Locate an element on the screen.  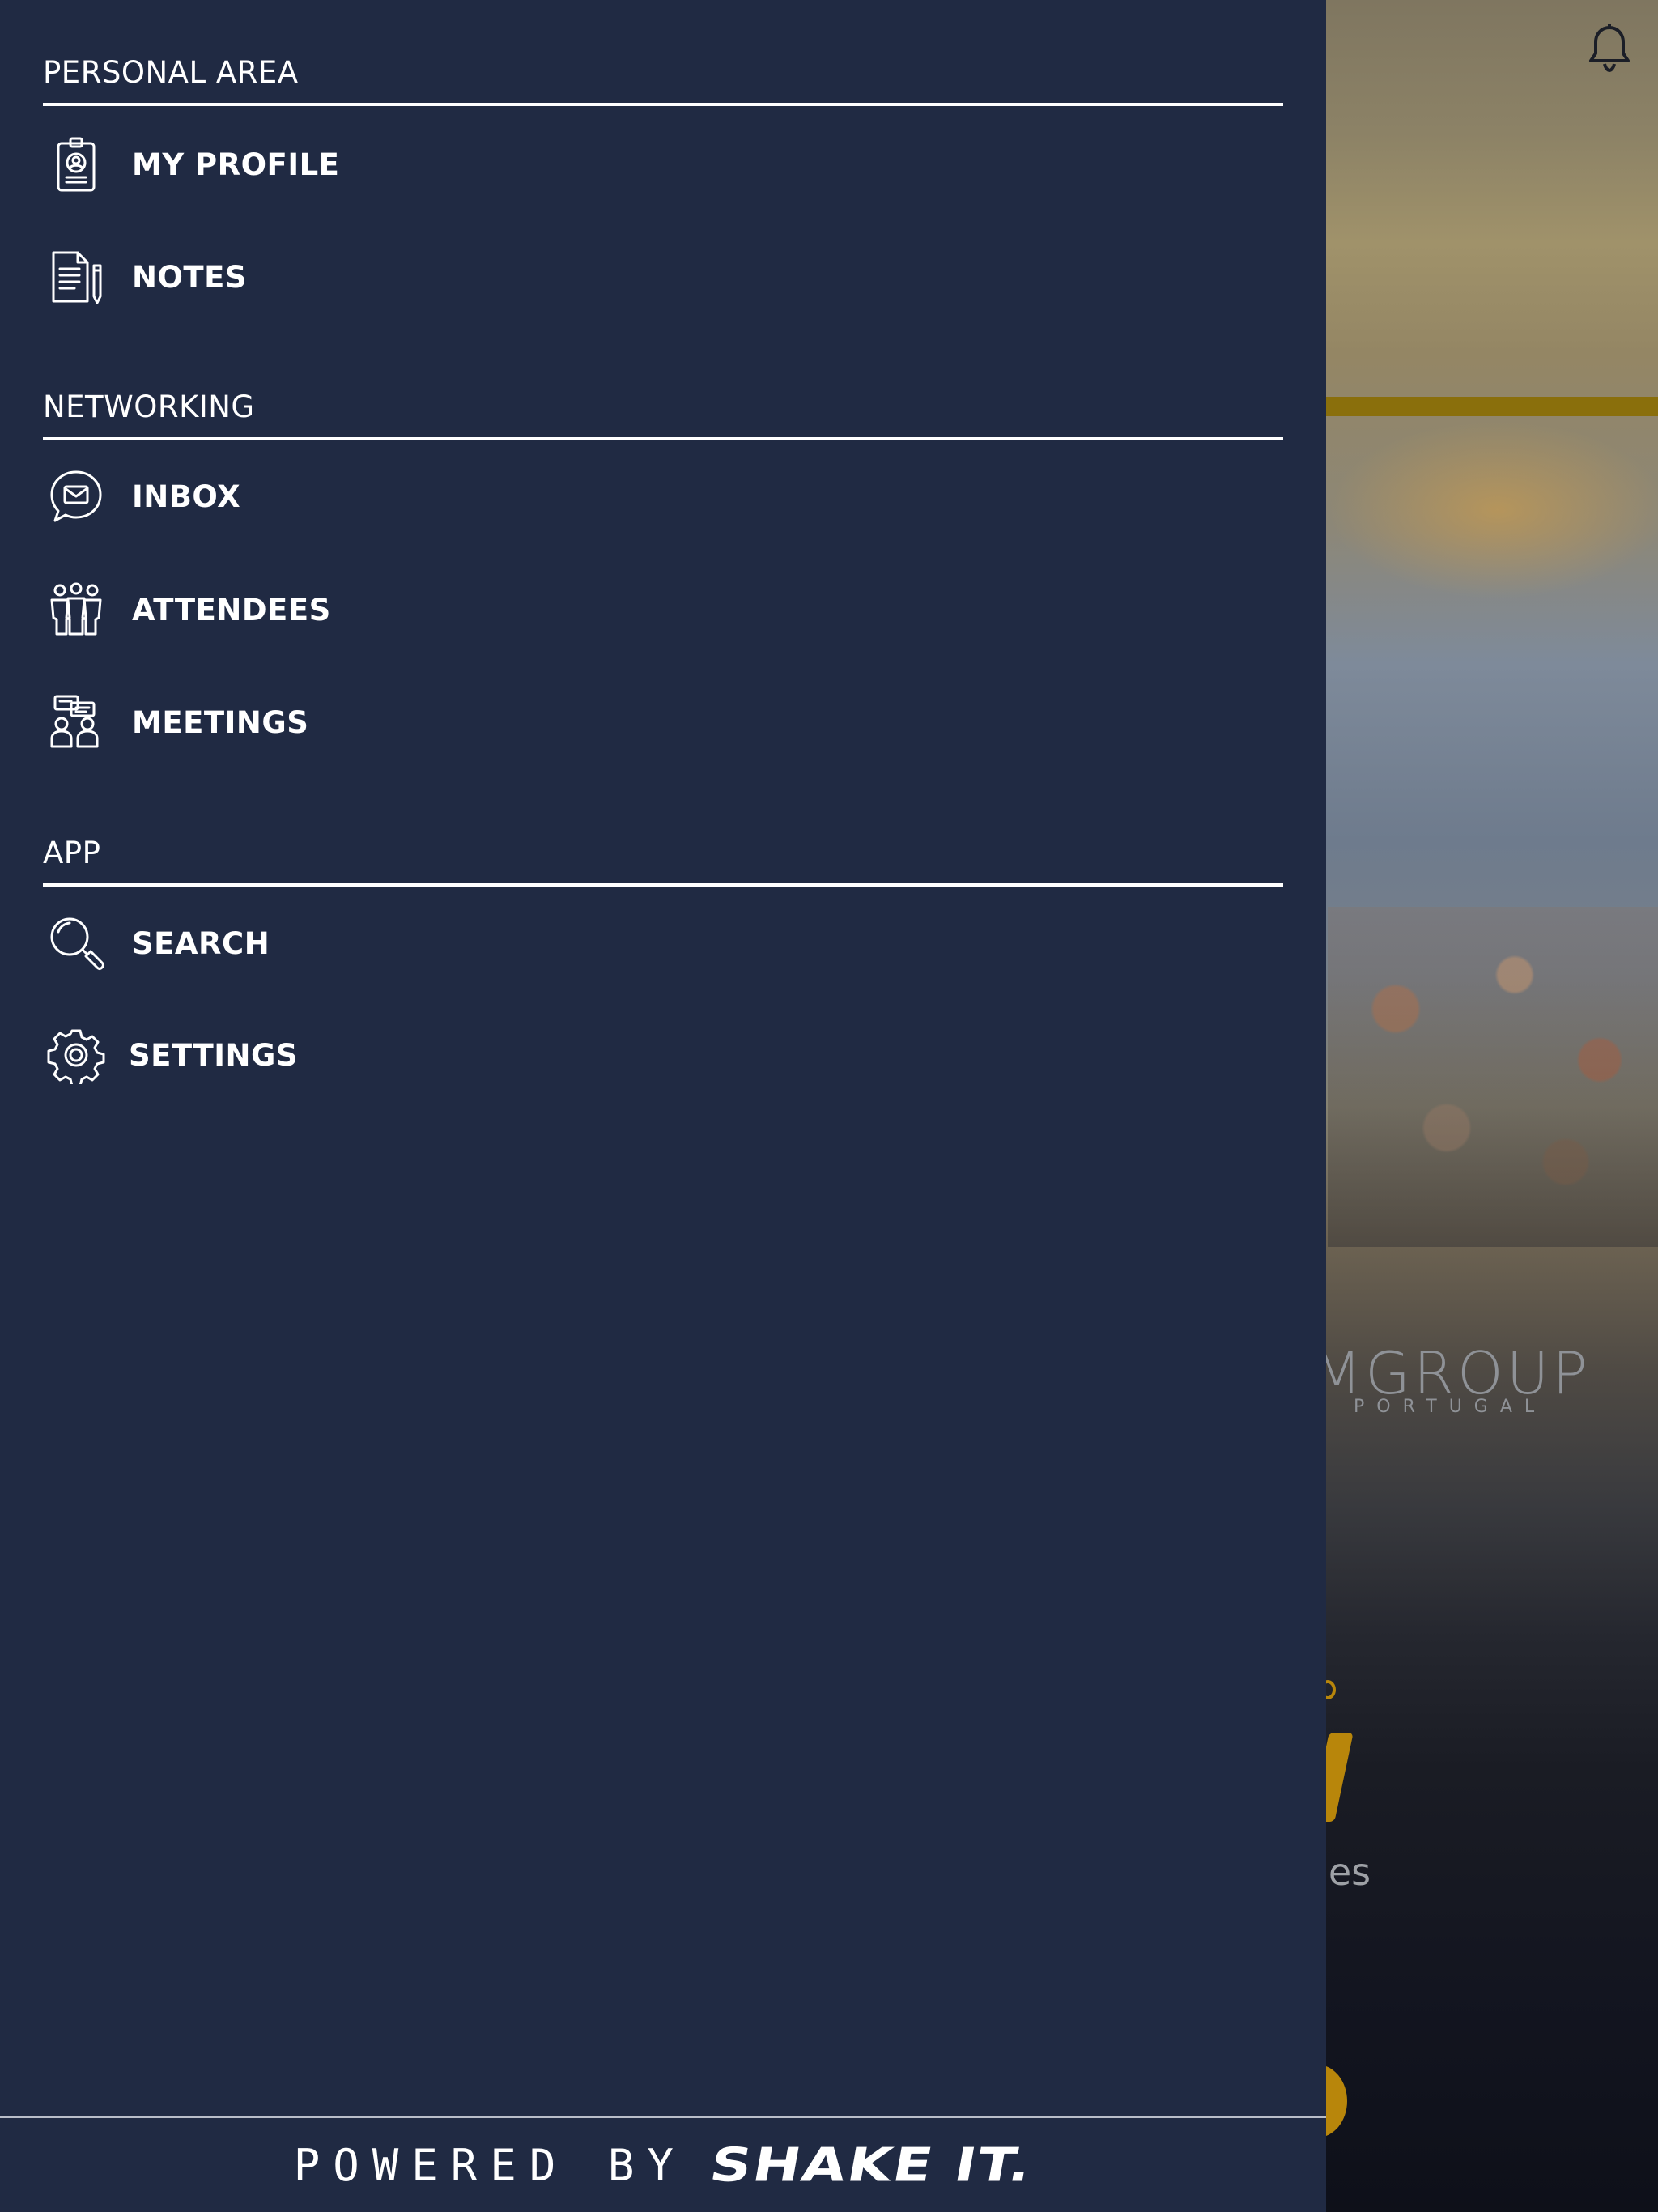
menu-item-label: SETTINGS is located at coordinates (213, 1055).